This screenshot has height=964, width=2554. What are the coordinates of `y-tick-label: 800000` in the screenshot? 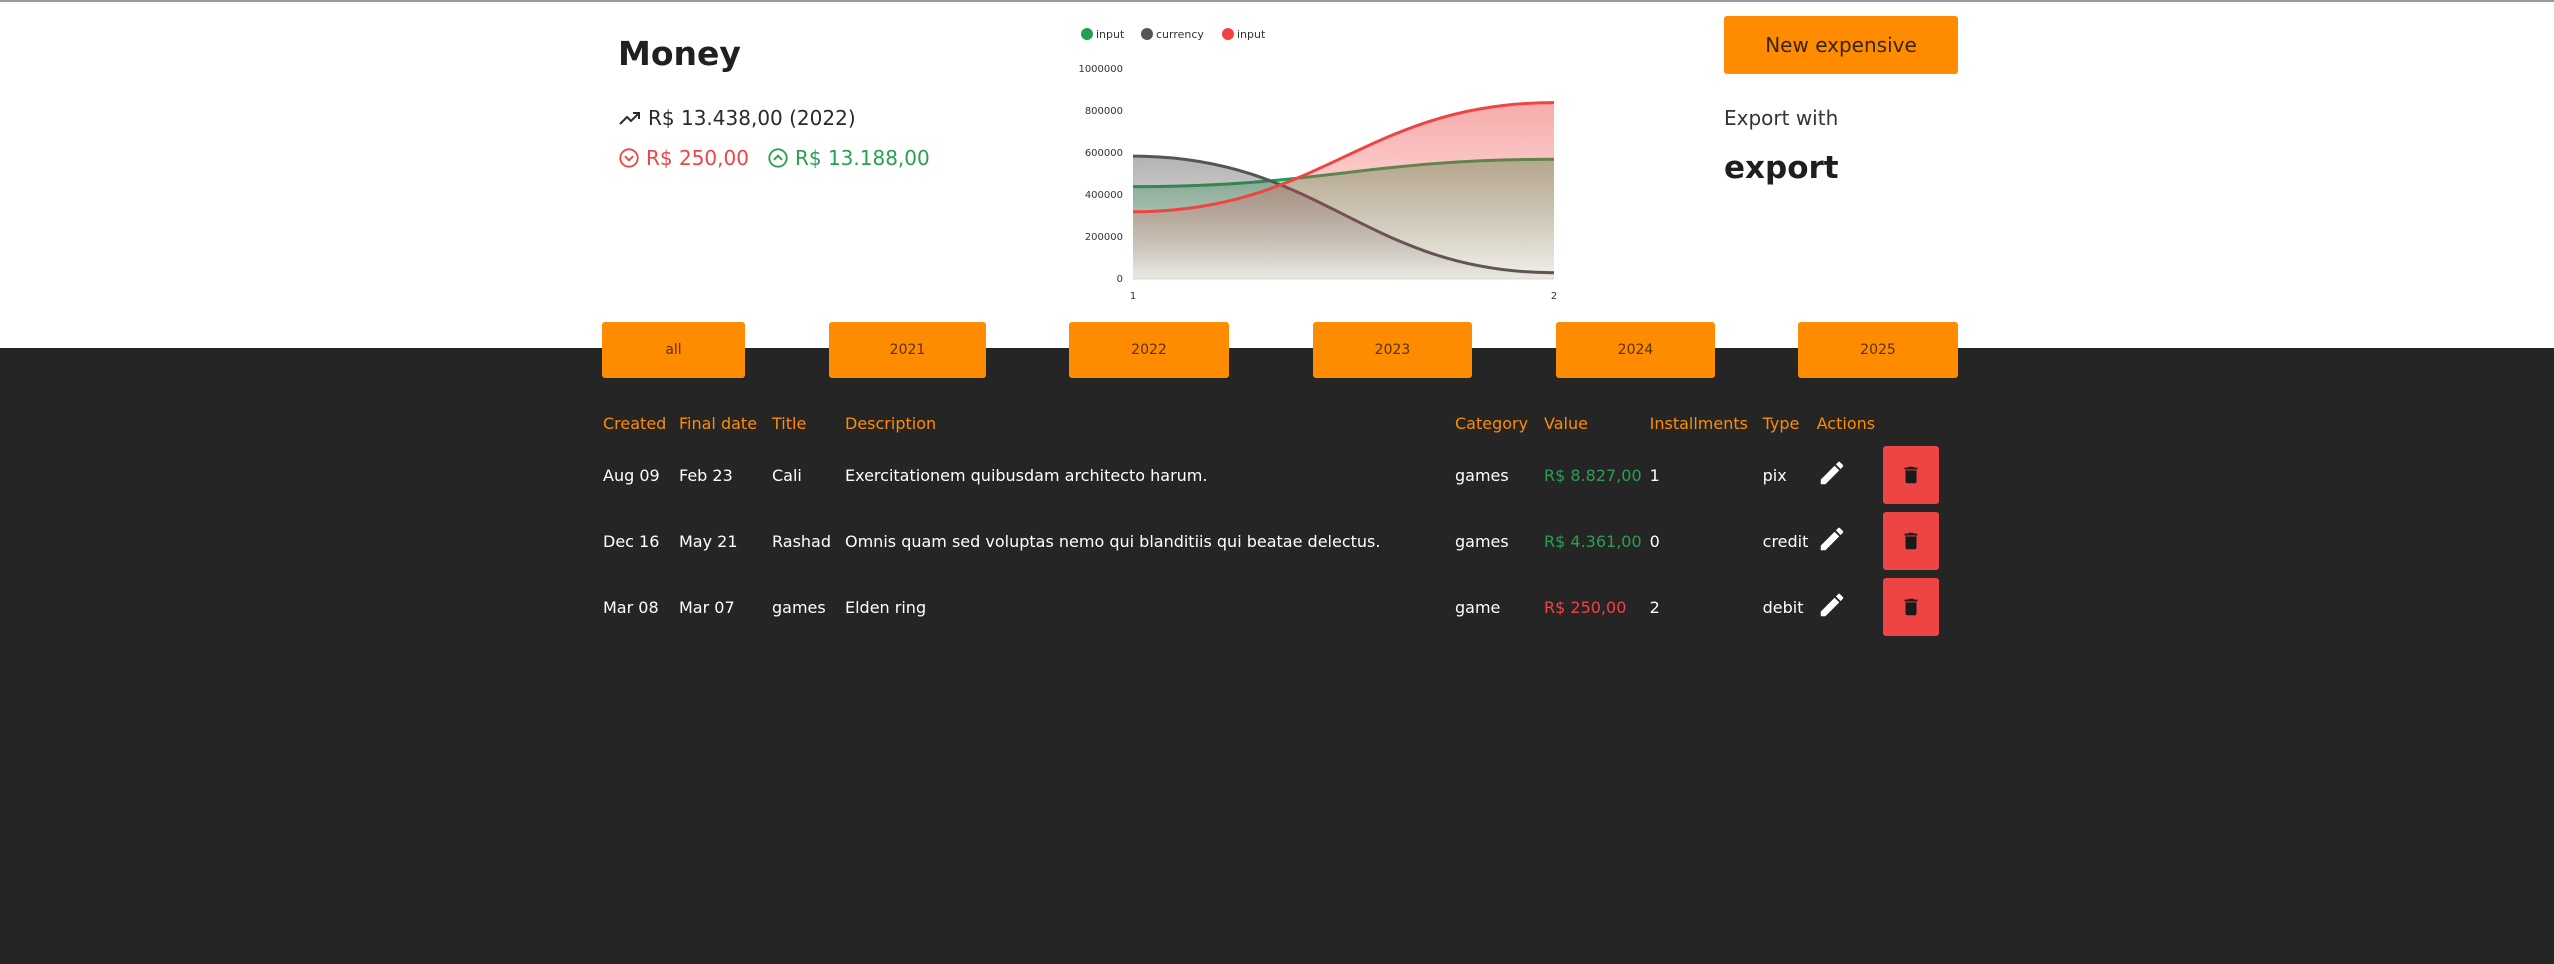 It's located at (1104, 111).